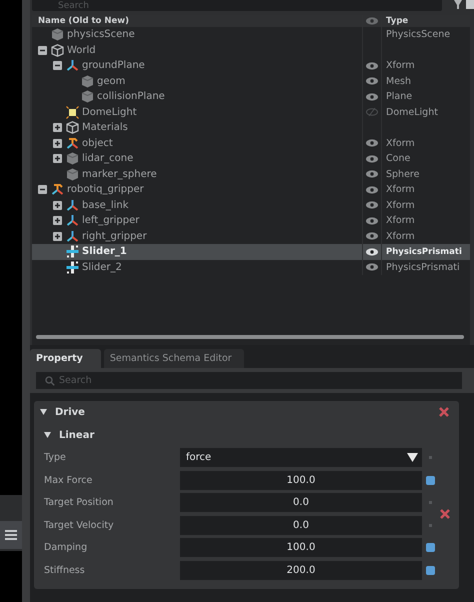 Image resolution: width=474 pixels, height=602 pixels. I want to click on tree-item-label: DomeLight, so click(109, 112).